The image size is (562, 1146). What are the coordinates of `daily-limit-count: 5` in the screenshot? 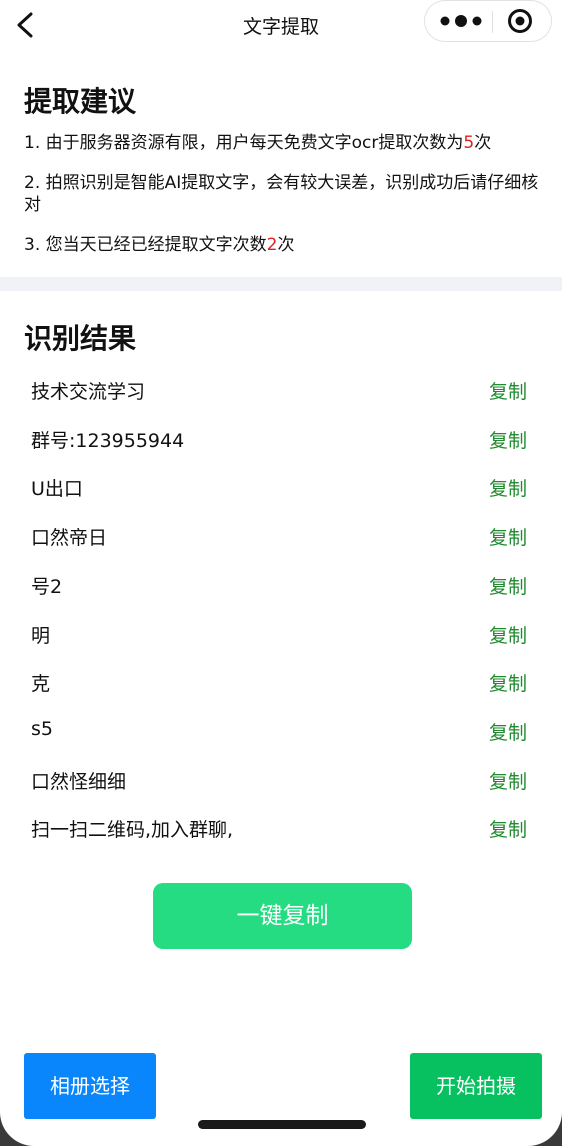 It's located at (469, 143).